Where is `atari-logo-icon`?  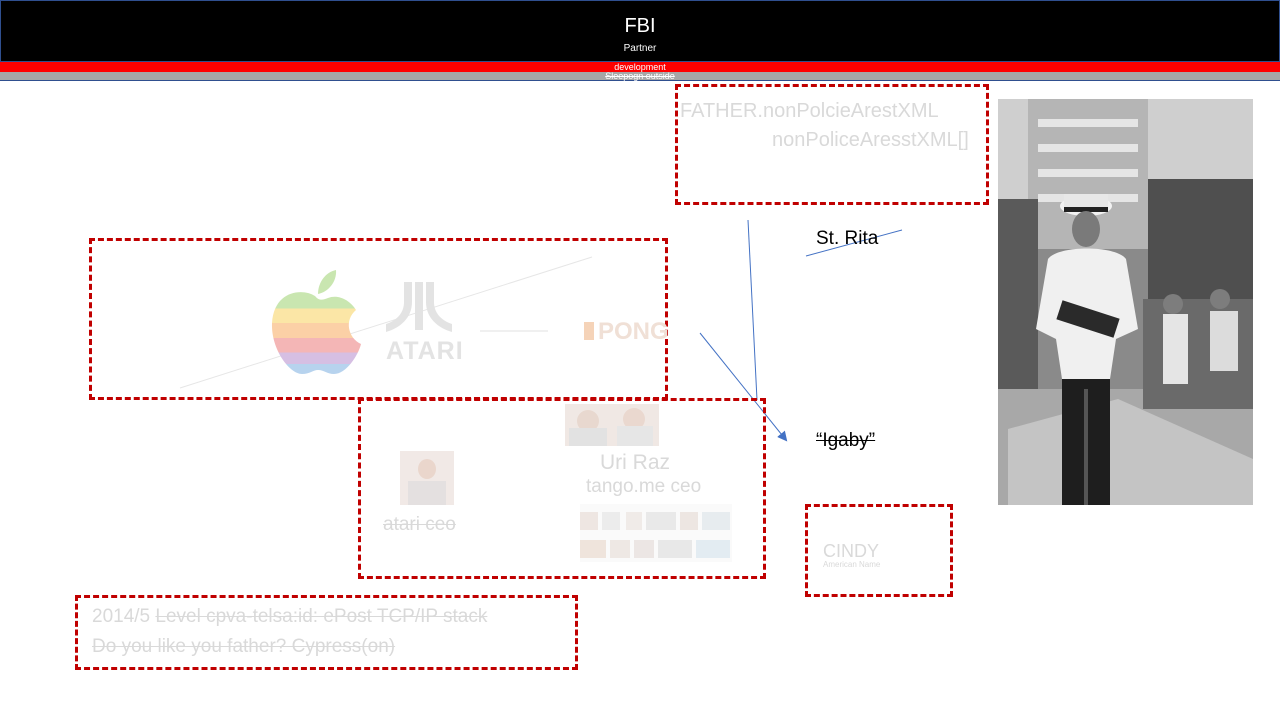
atari-logo-icon is located at coordinates (419, 307).